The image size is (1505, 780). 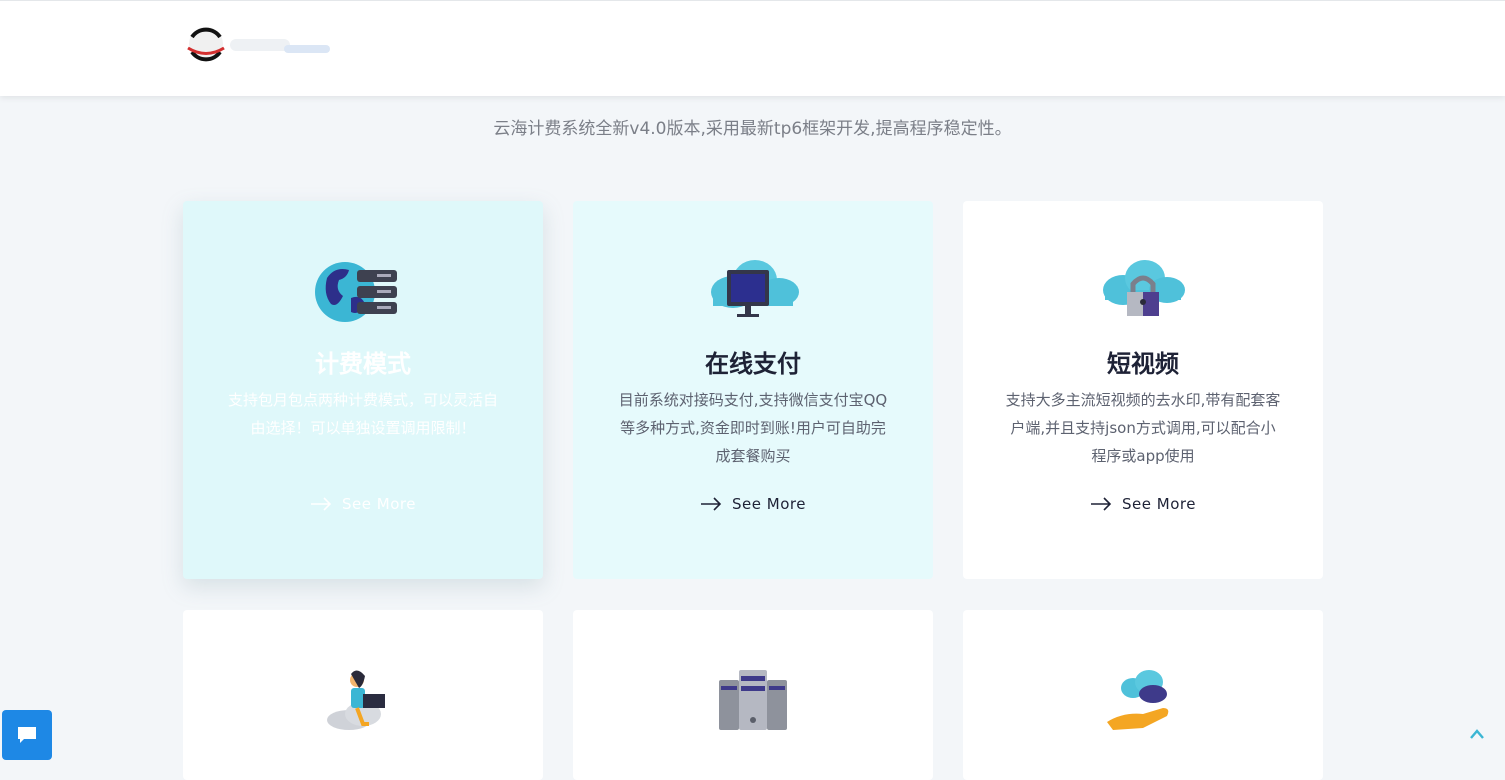 I want to click on globe-server-icon, so click(x=356, y=292).